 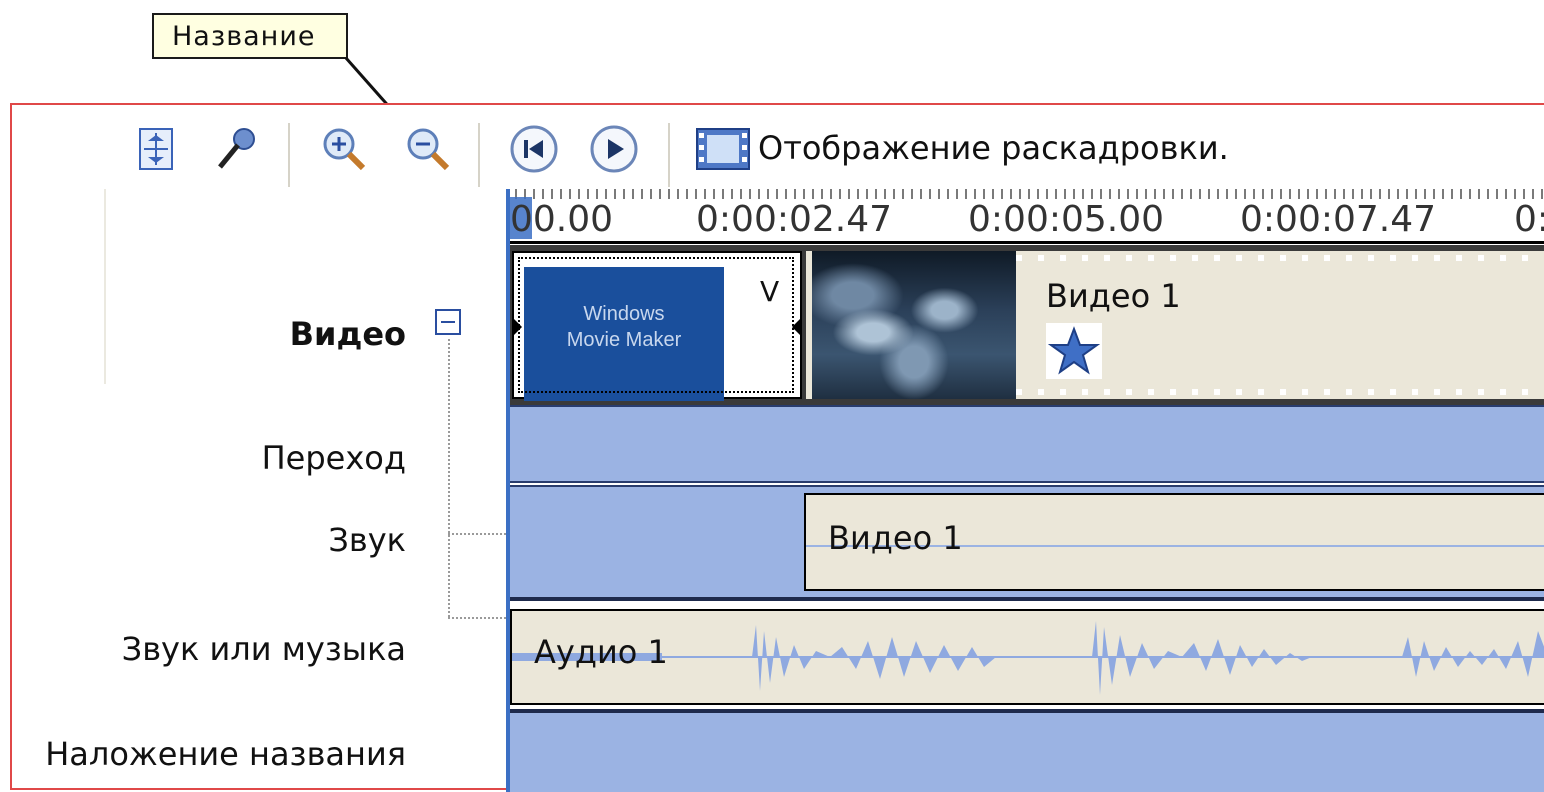 I want to click on music-clip: Аудио 1, so click(x=1027, y=657).